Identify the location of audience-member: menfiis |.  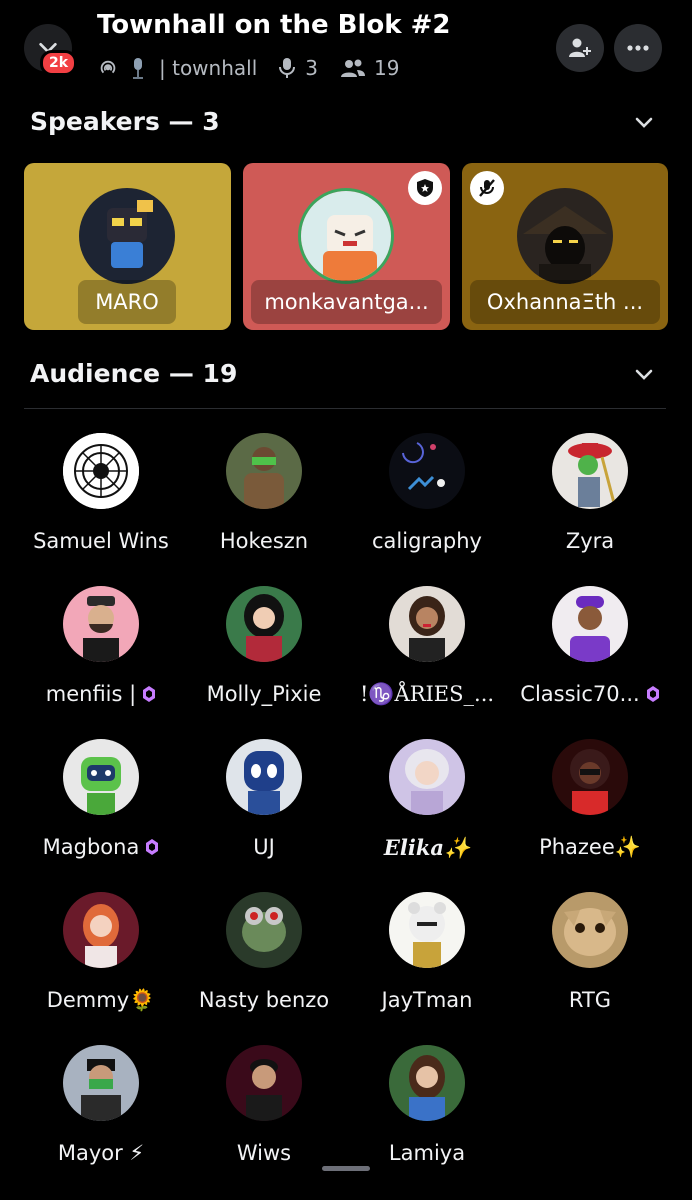
(101, 646).